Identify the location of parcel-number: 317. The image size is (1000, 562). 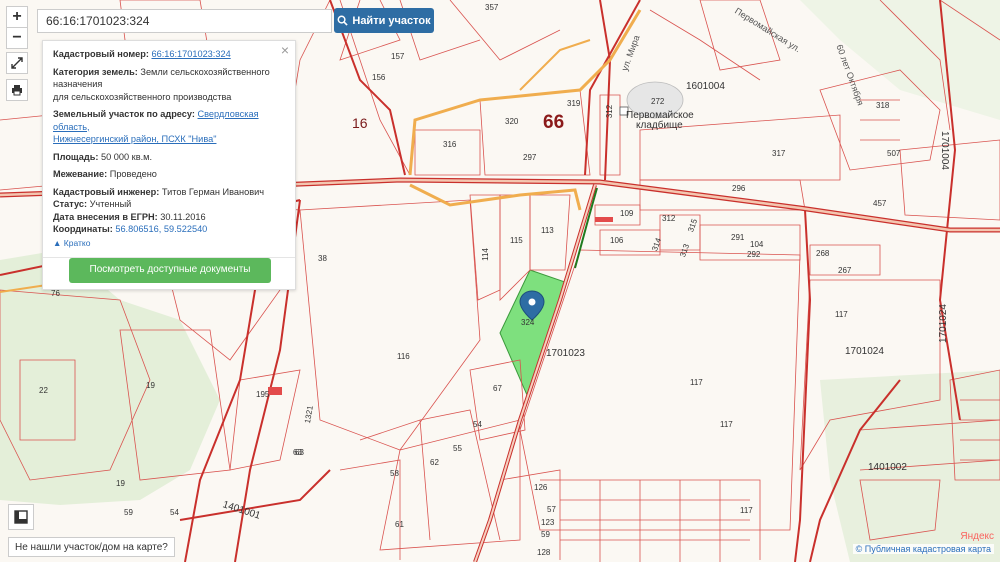
(779, 153).